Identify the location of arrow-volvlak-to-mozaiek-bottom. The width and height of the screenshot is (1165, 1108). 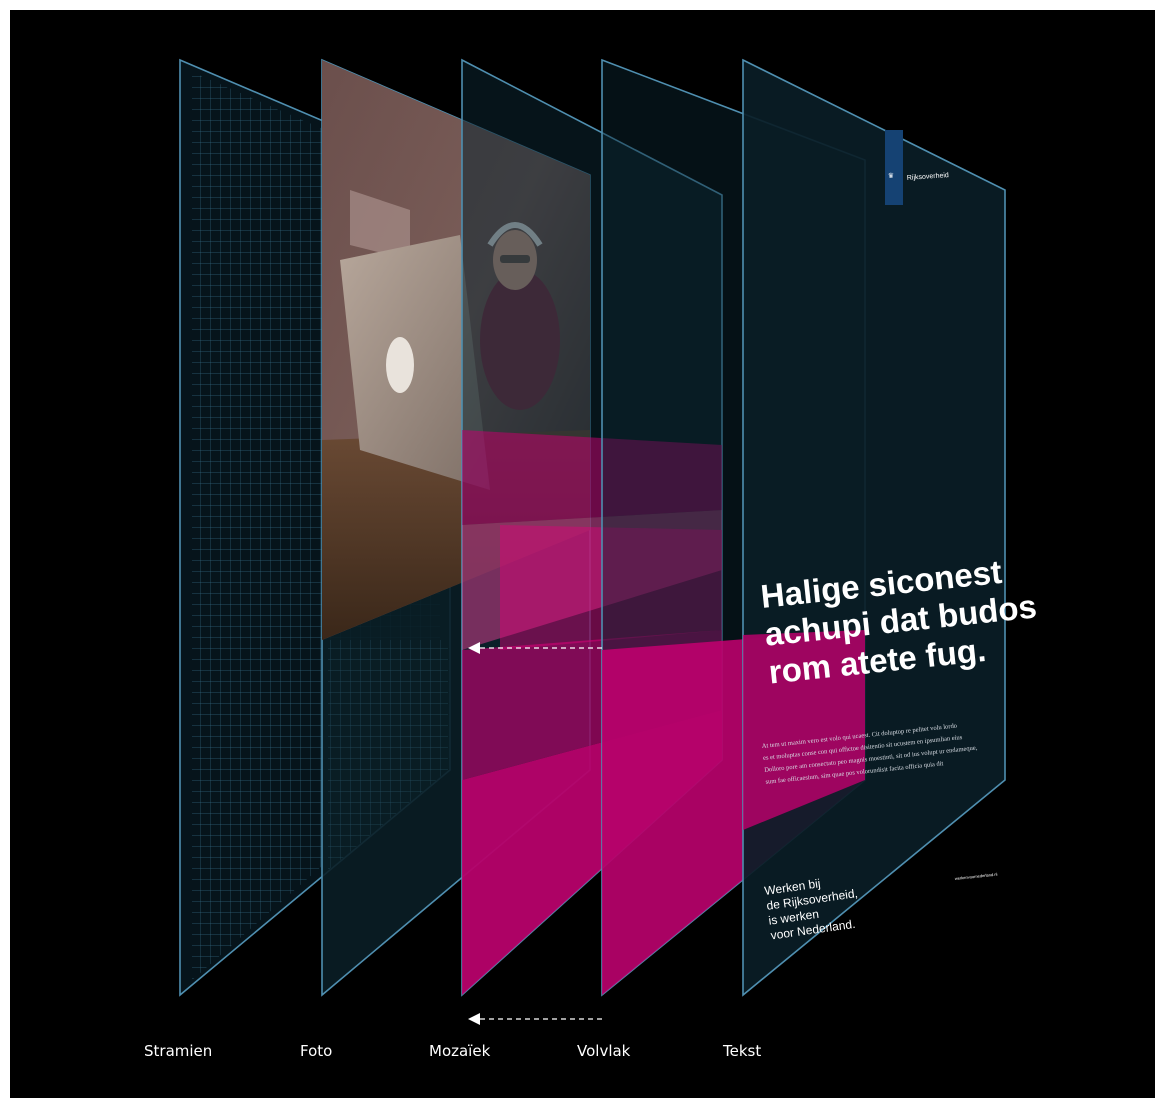
(535, 1019).